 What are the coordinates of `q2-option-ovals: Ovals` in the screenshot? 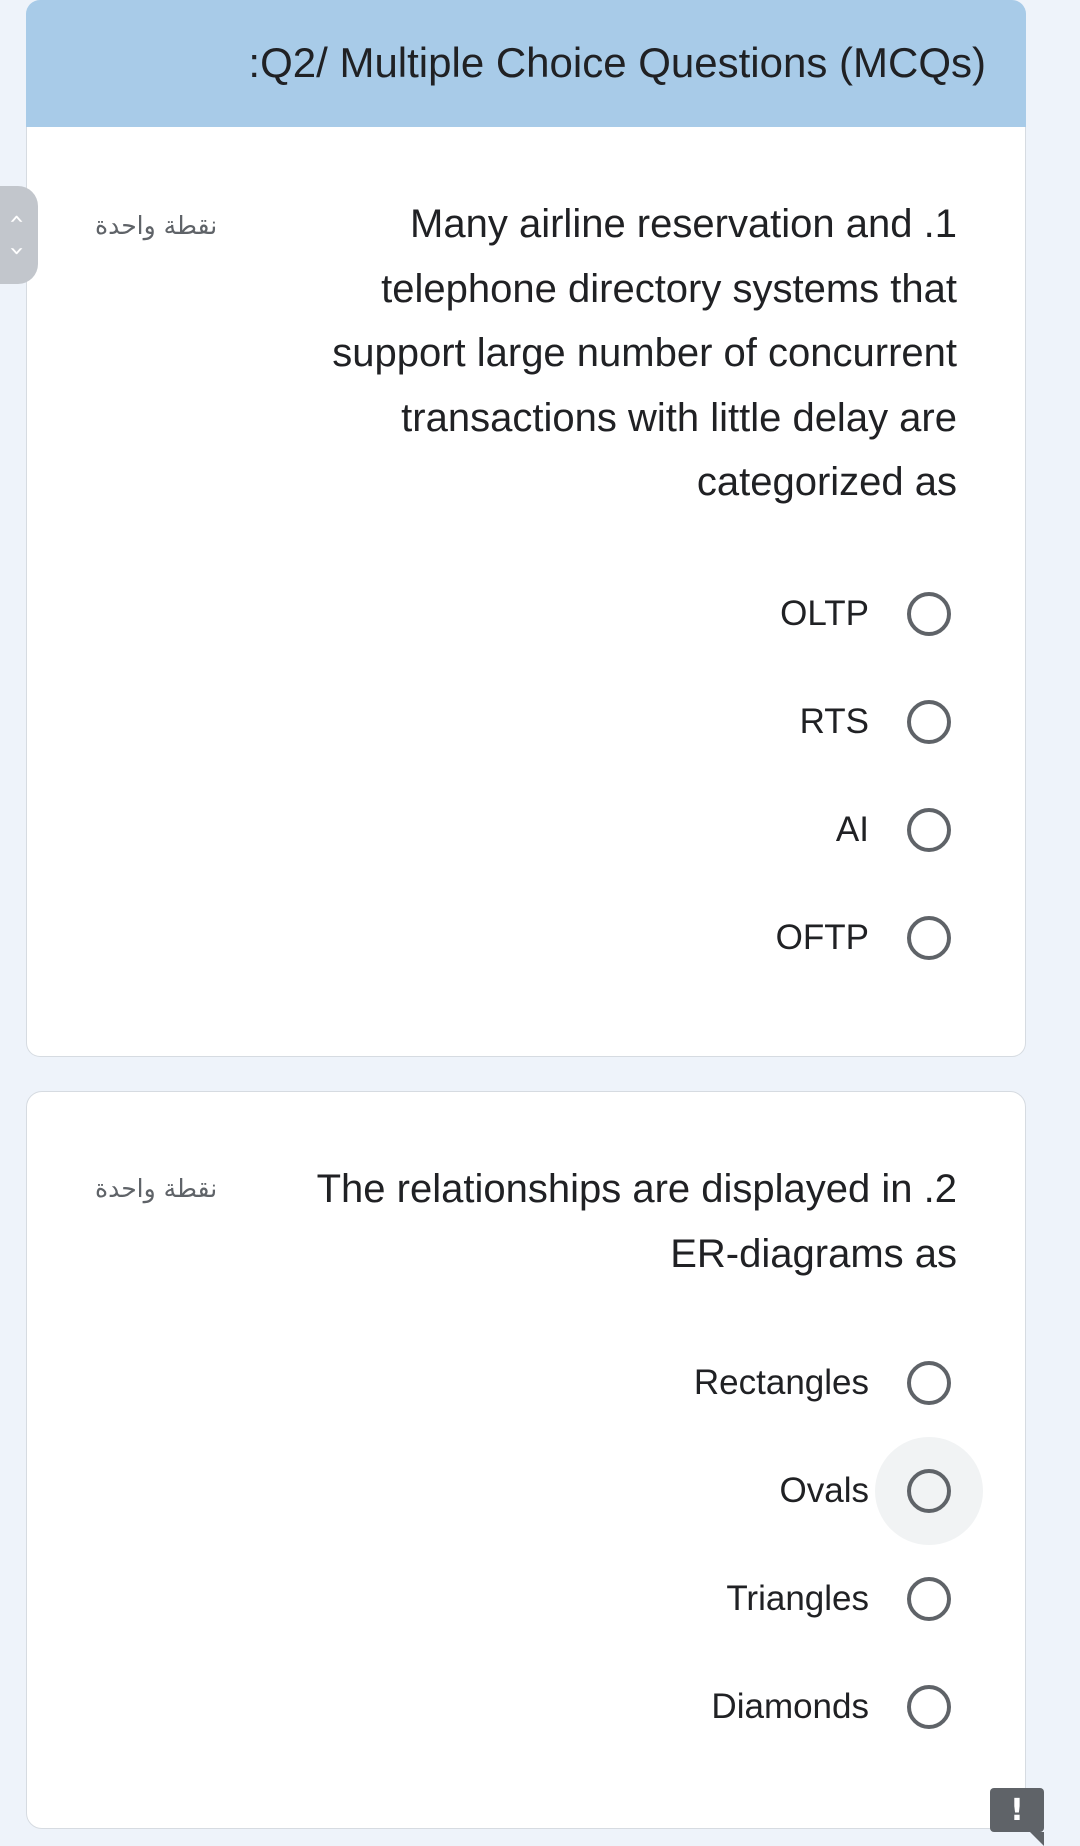 It's located at (881, 1491).